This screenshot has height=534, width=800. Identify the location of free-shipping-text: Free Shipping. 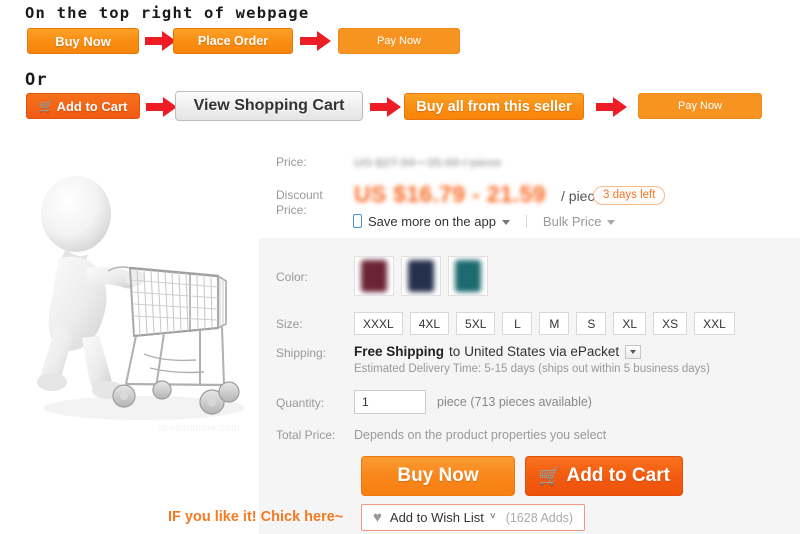
(399, 351).